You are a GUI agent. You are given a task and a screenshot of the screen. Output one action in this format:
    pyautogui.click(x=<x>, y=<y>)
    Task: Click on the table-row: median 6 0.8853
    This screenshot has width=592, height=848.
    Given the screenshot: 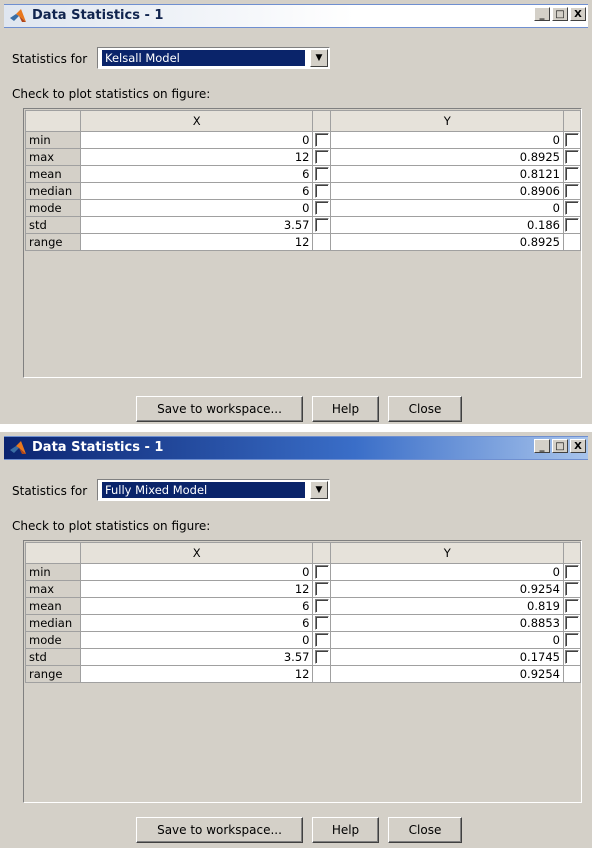 What is the action you would take?
    pyautogui.click(x=303, y=623)
    